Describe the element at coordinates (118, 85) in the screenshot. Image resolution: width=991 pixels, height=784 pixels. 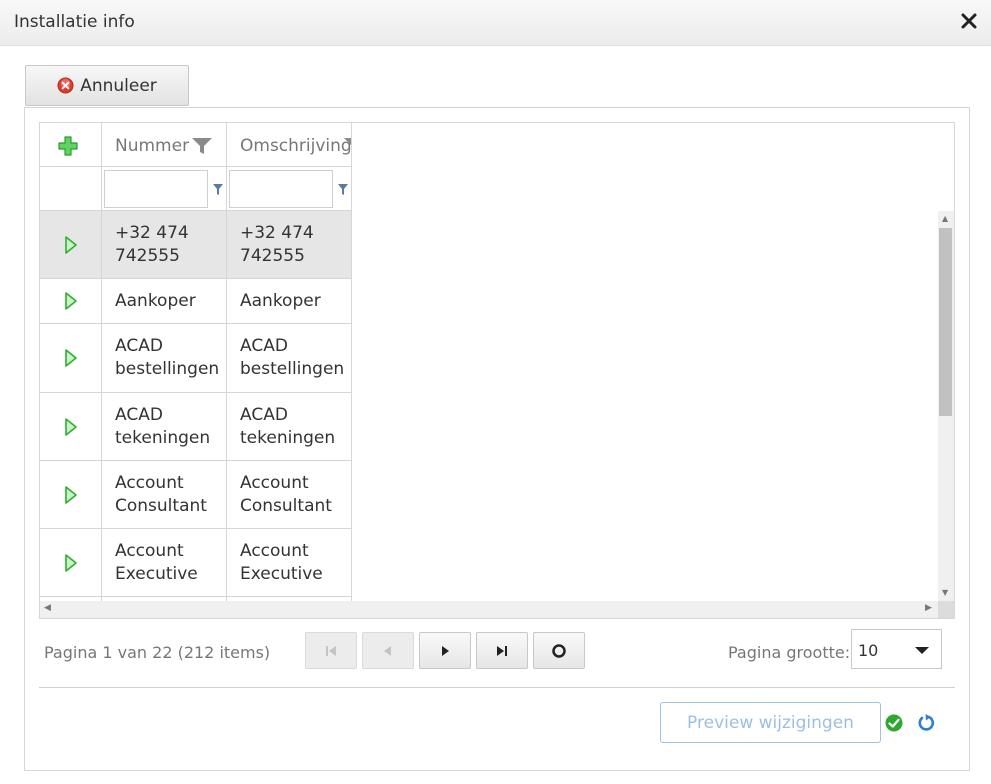
I see `cancel-button-label: Annuleer` at that location.